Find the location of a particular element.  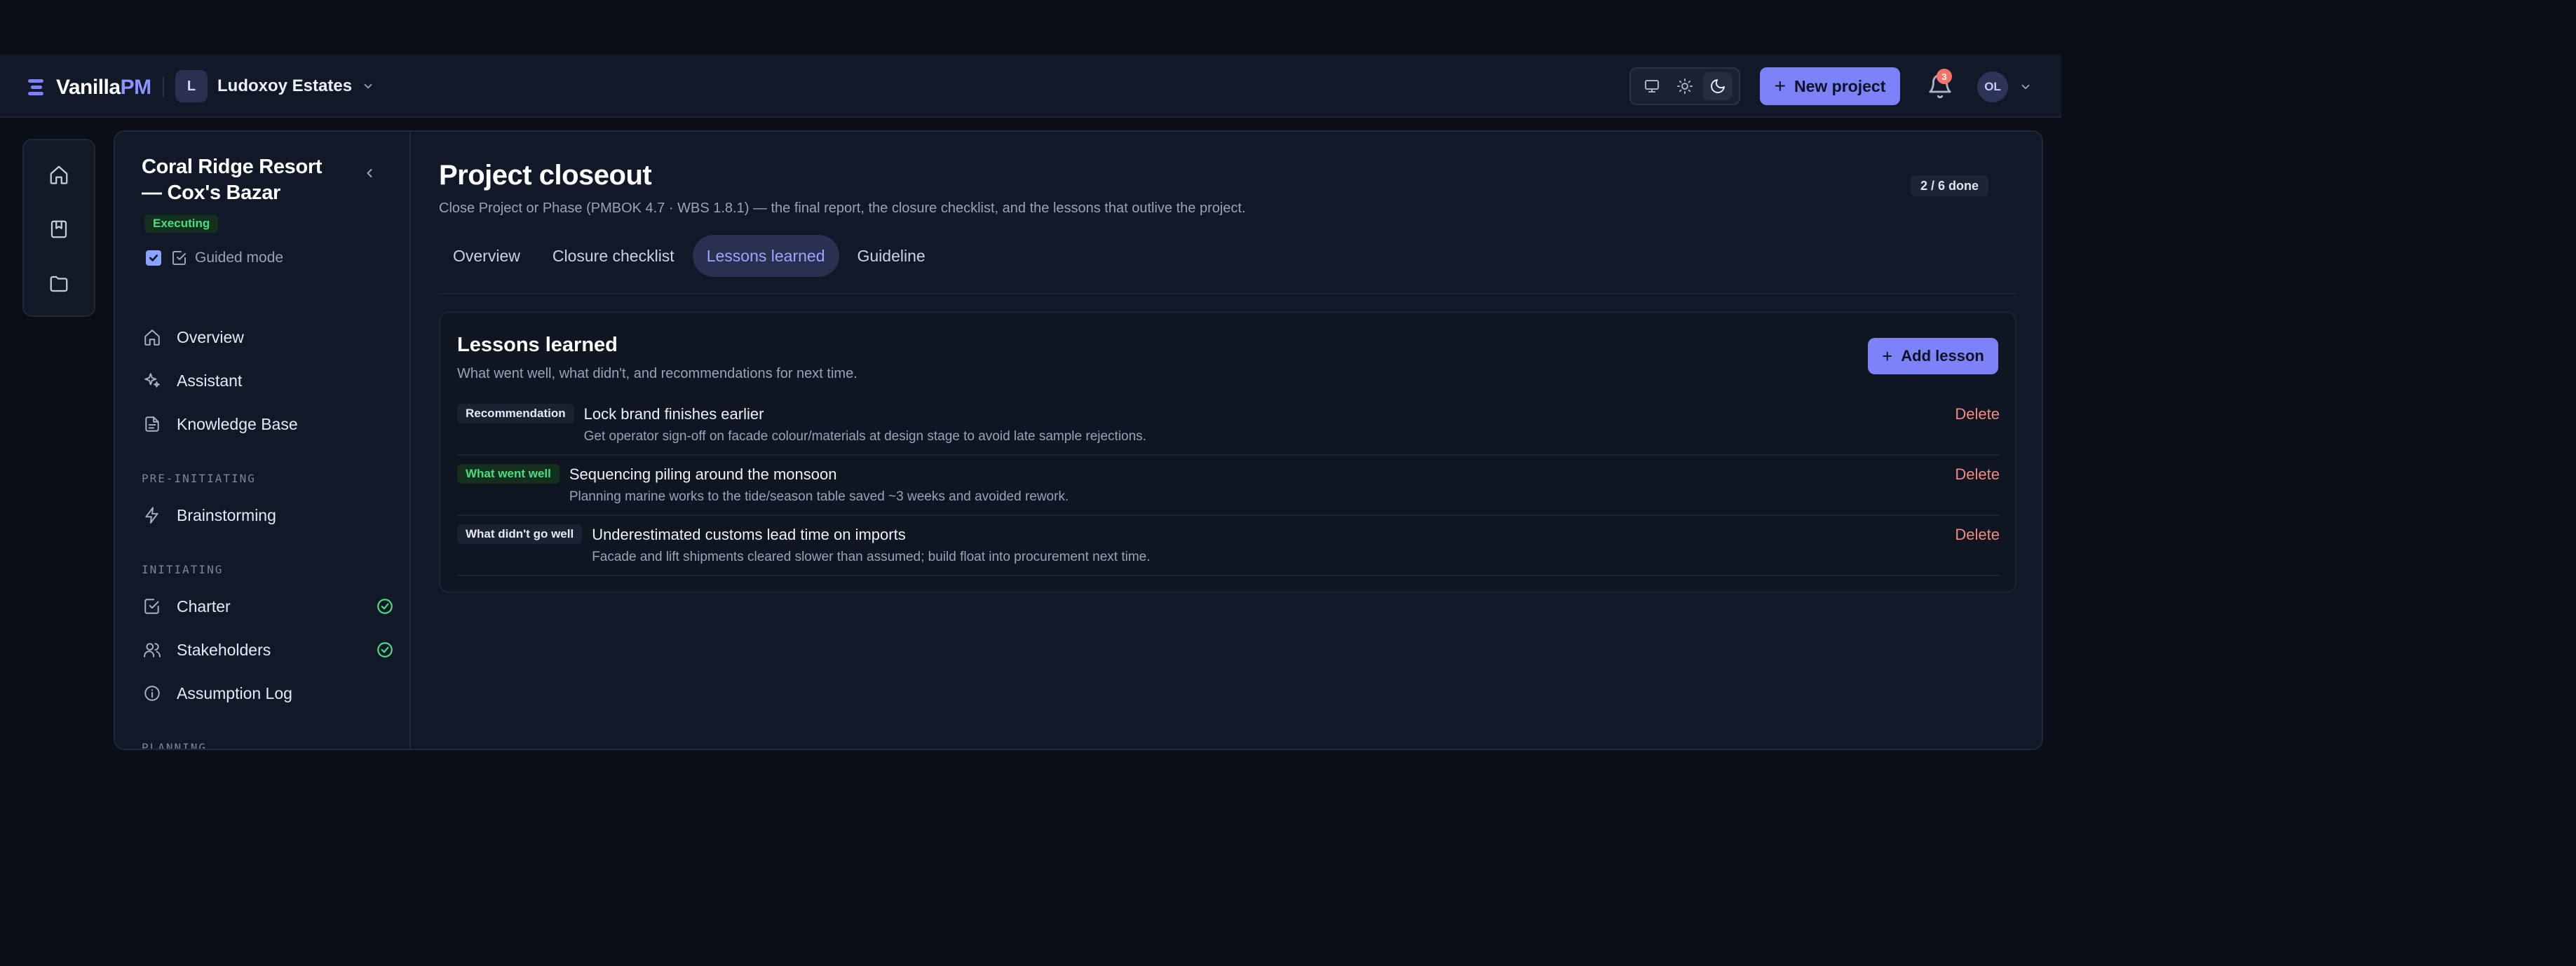

sidebar-item-assumption-log: Assumption Log is located at coordinates (268, 693).